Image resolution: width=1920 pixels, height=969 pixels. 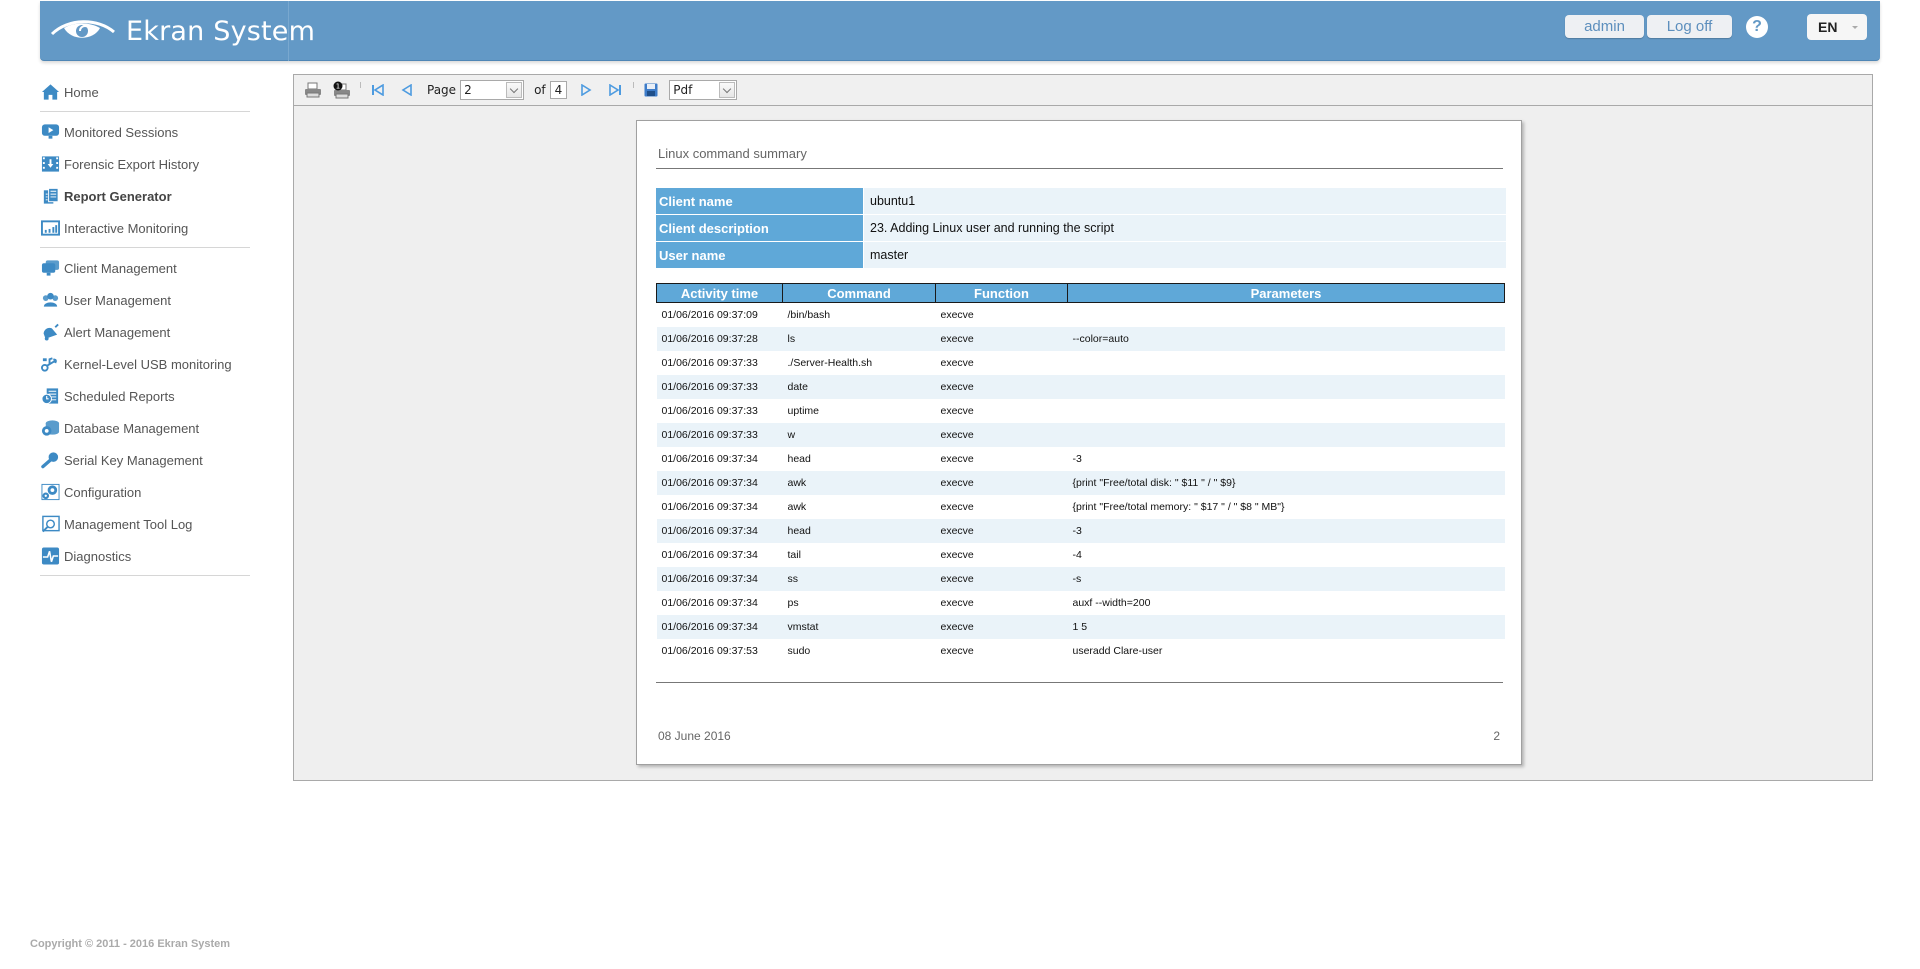 I want to click on table-row: 01/06/2016 09:37:34 vmstat execve 1 5, so click(x=1080, y=626).